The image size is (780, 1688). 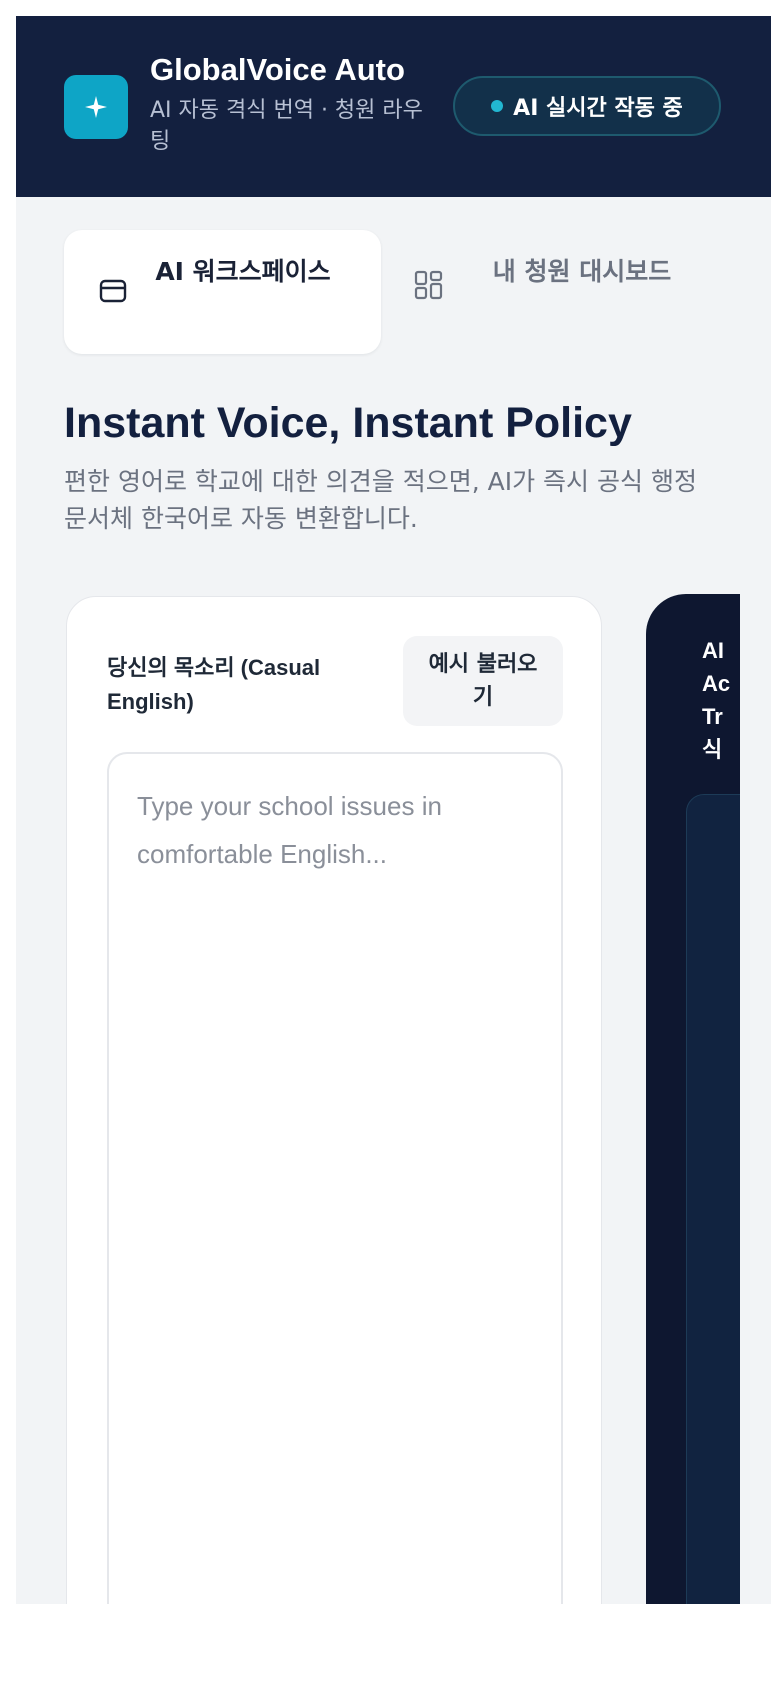 I want to click on app-title: GlobalVoice Auto, so click(x=277, y=69).